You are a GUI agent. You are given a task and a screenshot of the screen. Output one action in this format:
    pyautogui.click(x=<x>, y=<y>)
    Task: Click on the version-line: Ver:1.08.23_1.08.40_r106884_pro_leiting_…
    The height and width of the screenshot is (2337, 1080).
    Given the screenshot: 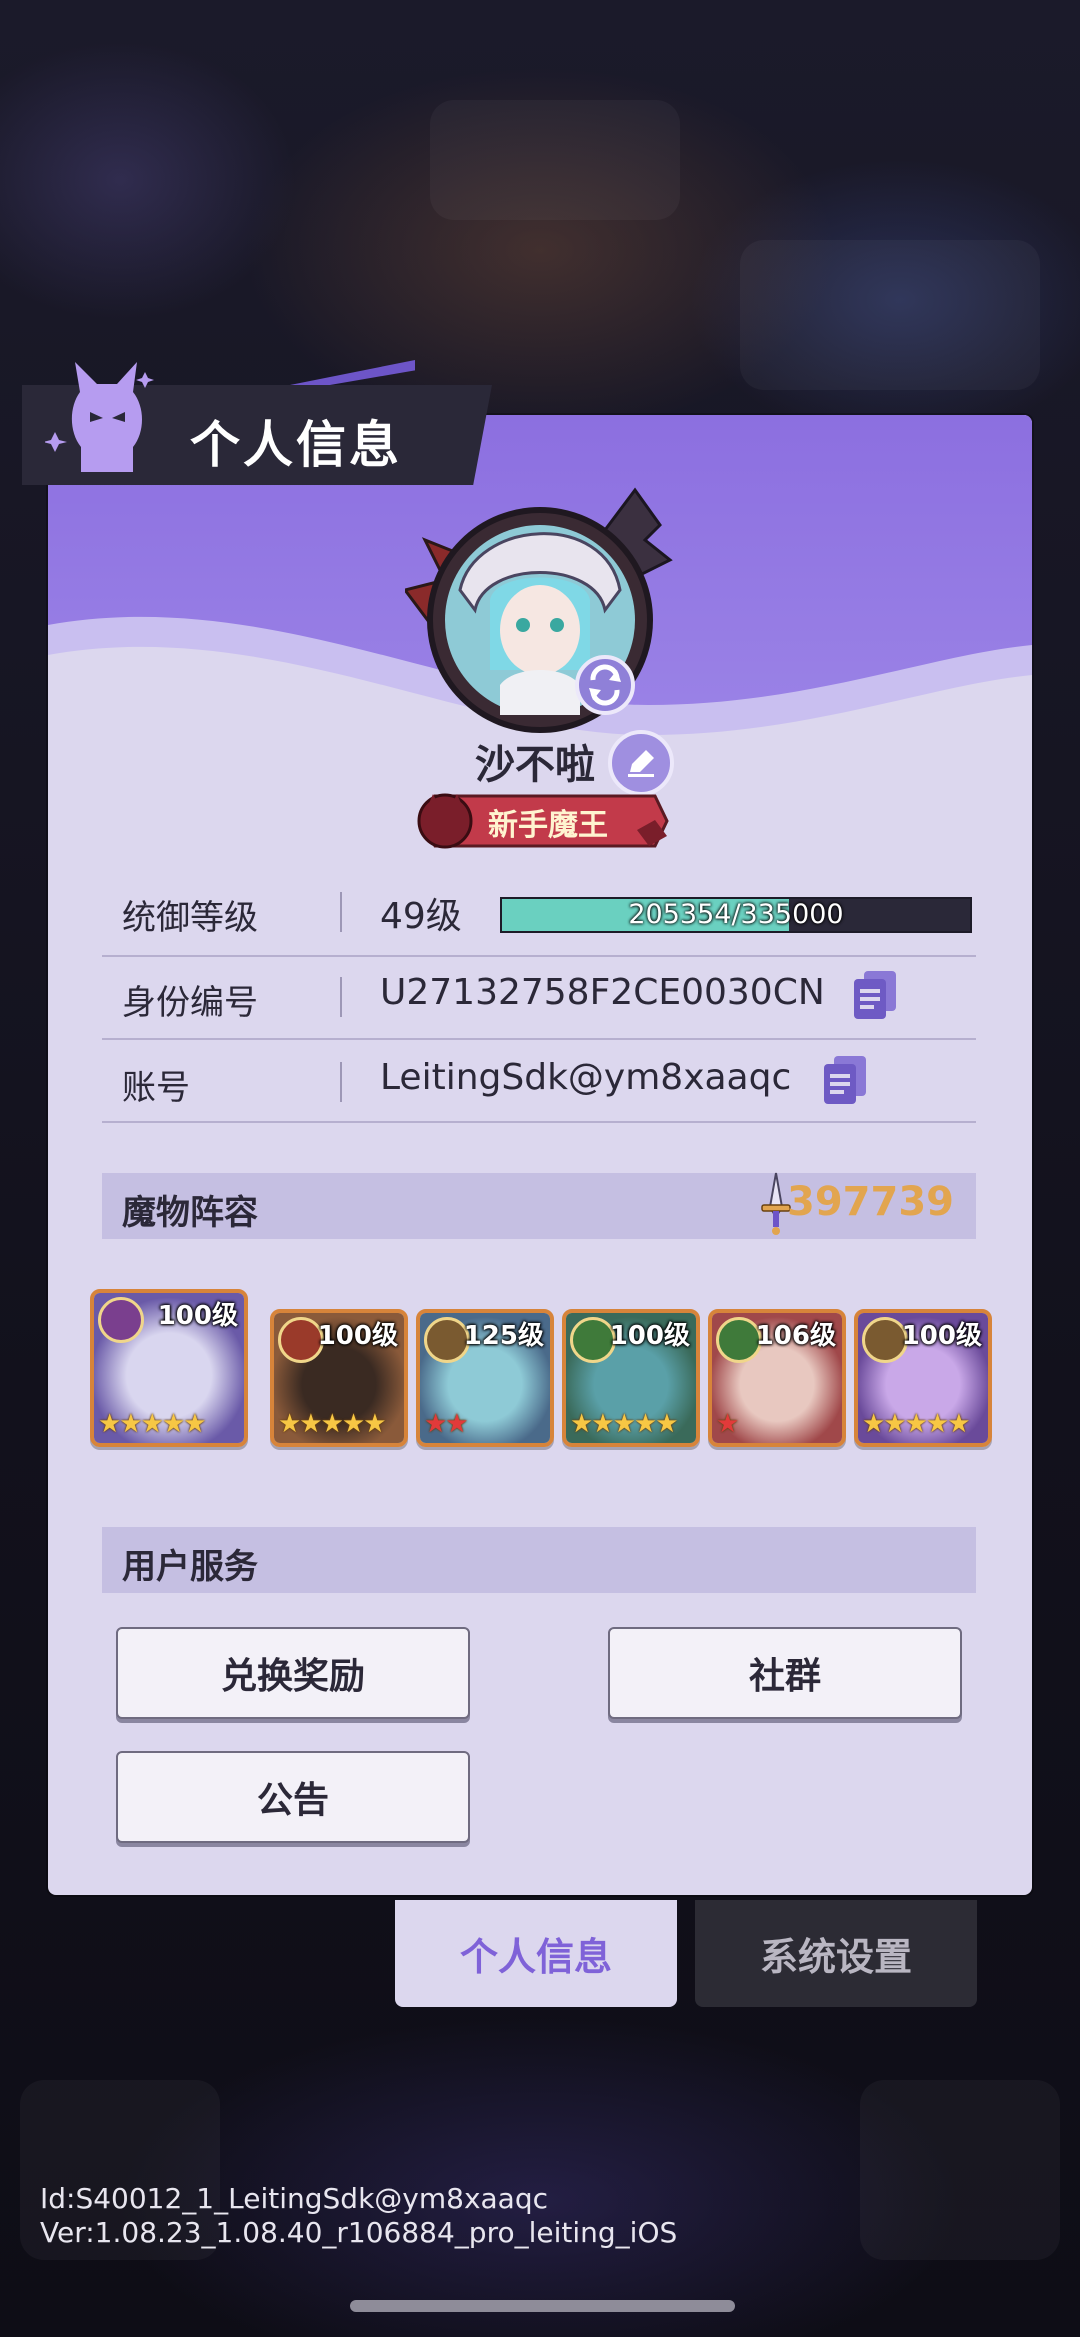 What is the action you would take?
    pyautogui.click(x=359, y=2232)
    